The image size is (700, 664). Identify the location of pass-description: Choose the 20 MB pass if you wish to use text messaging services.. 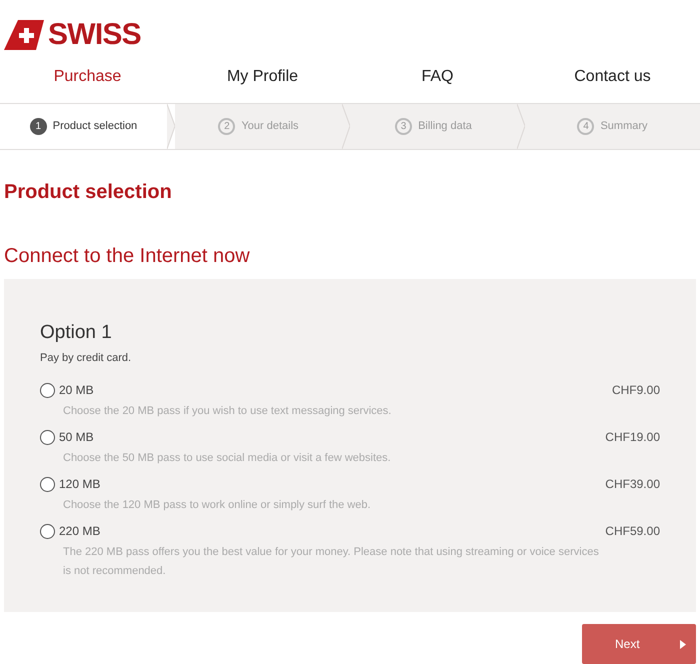
(227, 412).